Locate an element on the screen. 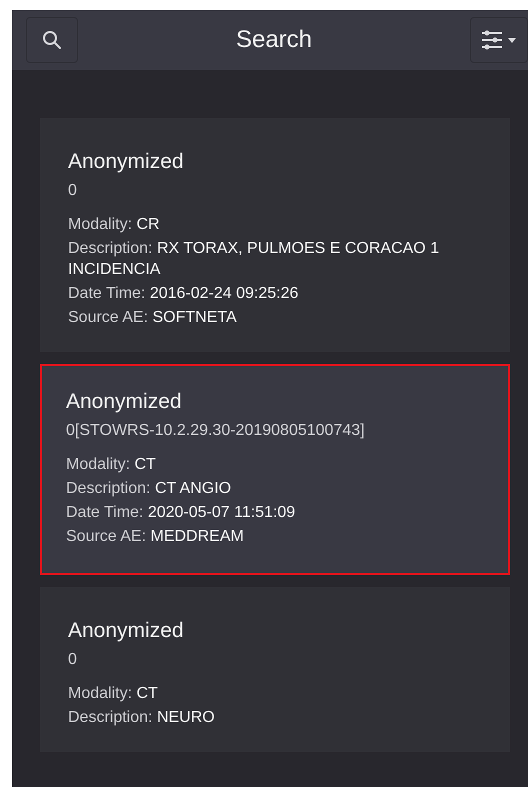 This screenshot has height=787, width=528. study-field: Description: NEURO is located at coordinates (268, 717).